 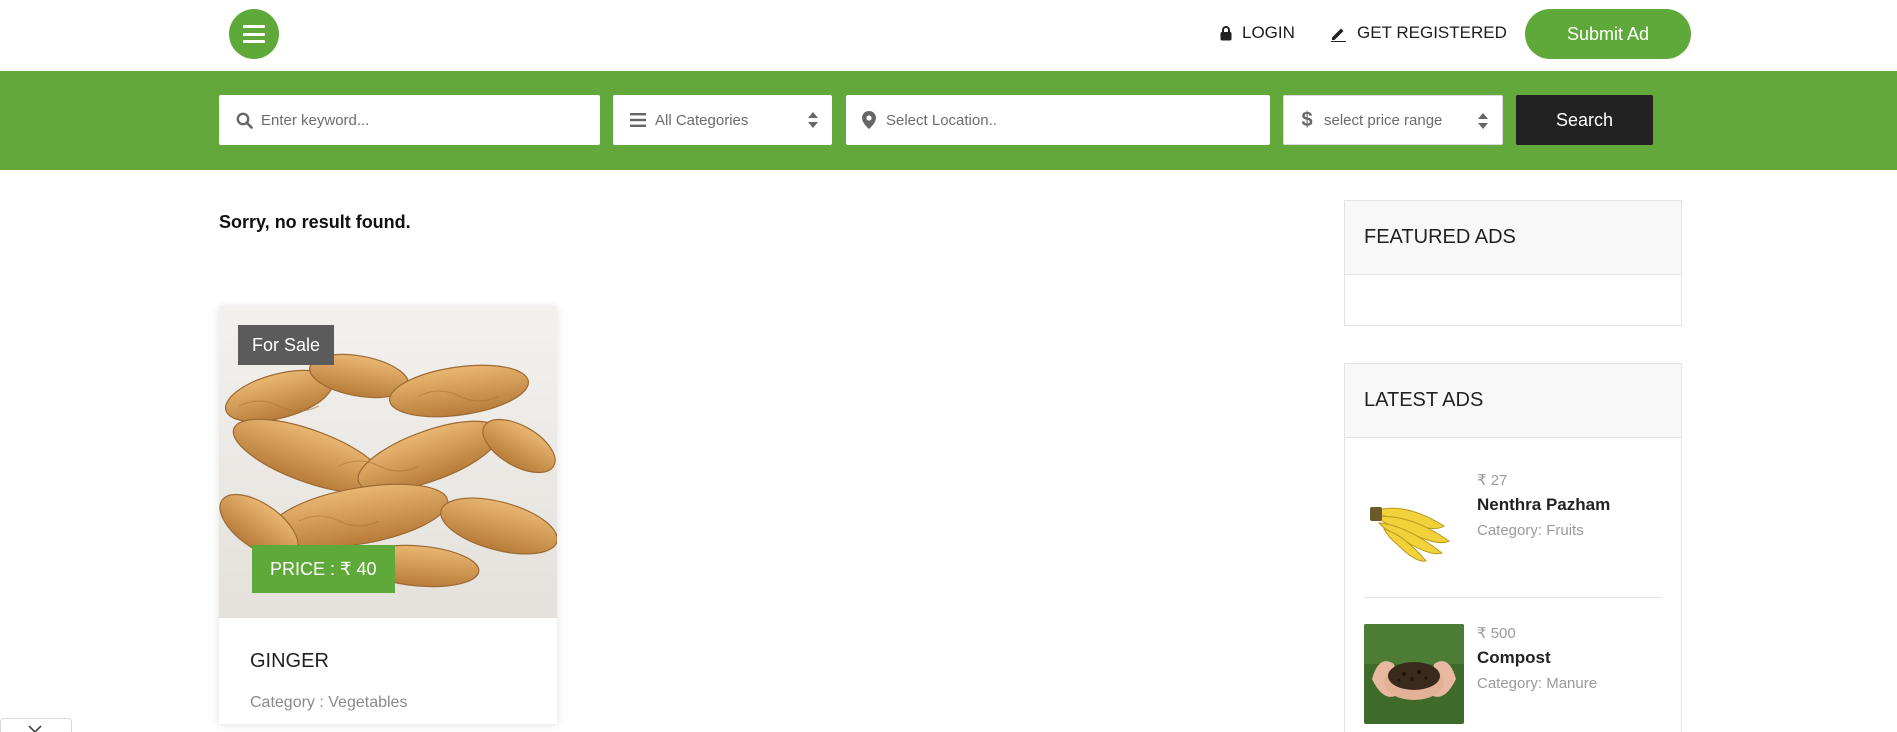 What do you see at coordinates (1514, 521) in the screenshot?
I see `latest-ad-item: ₹ 27 Nenthra Pazham Category: Fruits` at bounding box center [1514, 521].